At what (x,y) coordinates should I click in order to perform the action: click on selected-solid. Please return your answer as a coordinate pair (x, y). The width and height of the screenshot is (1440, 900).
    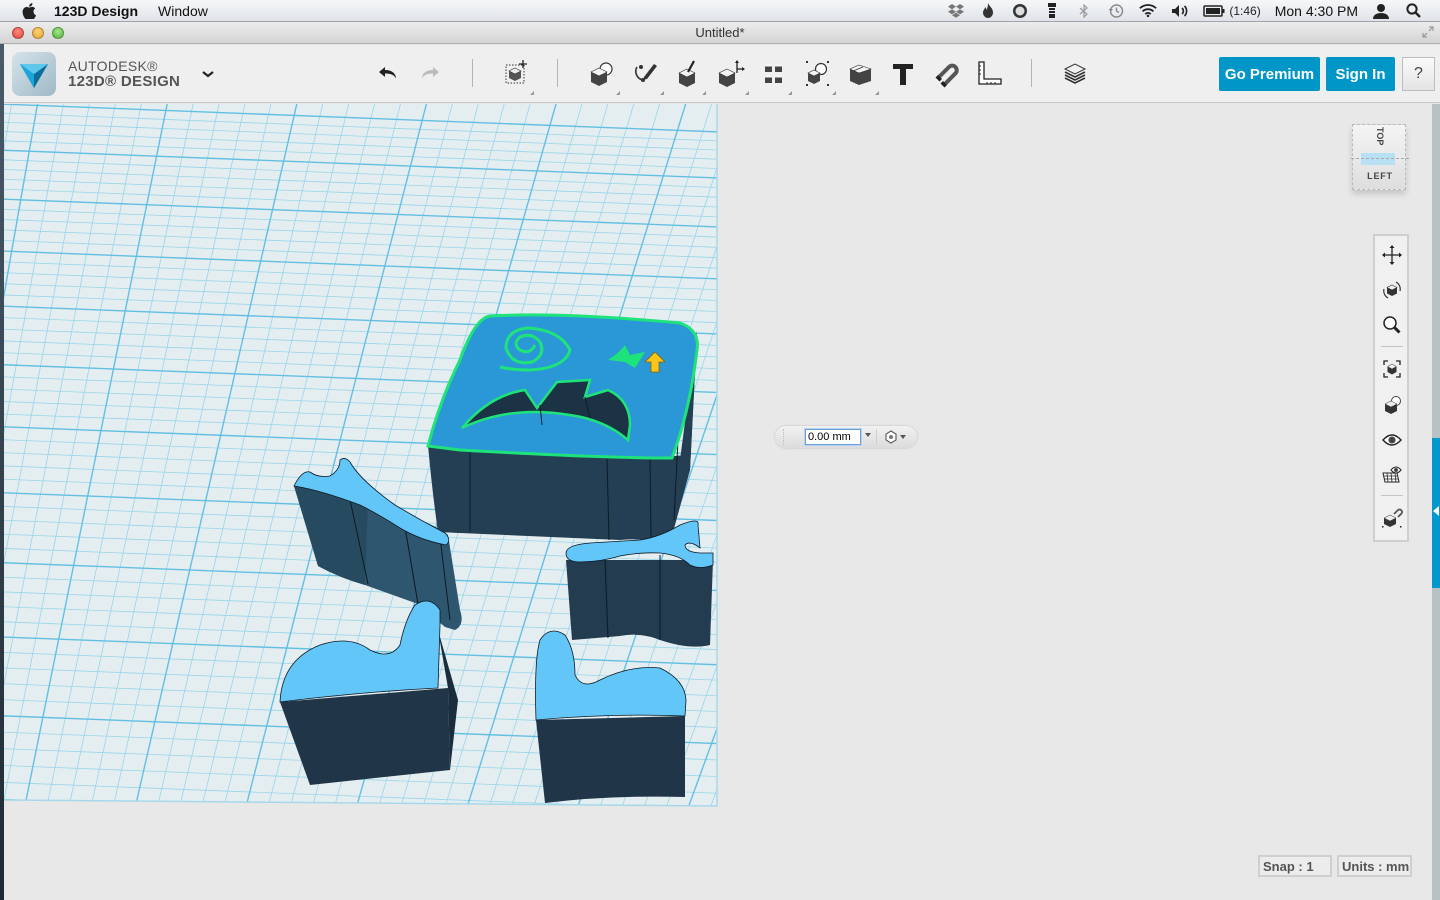
    Looking at the image, I should click on (562, 427).